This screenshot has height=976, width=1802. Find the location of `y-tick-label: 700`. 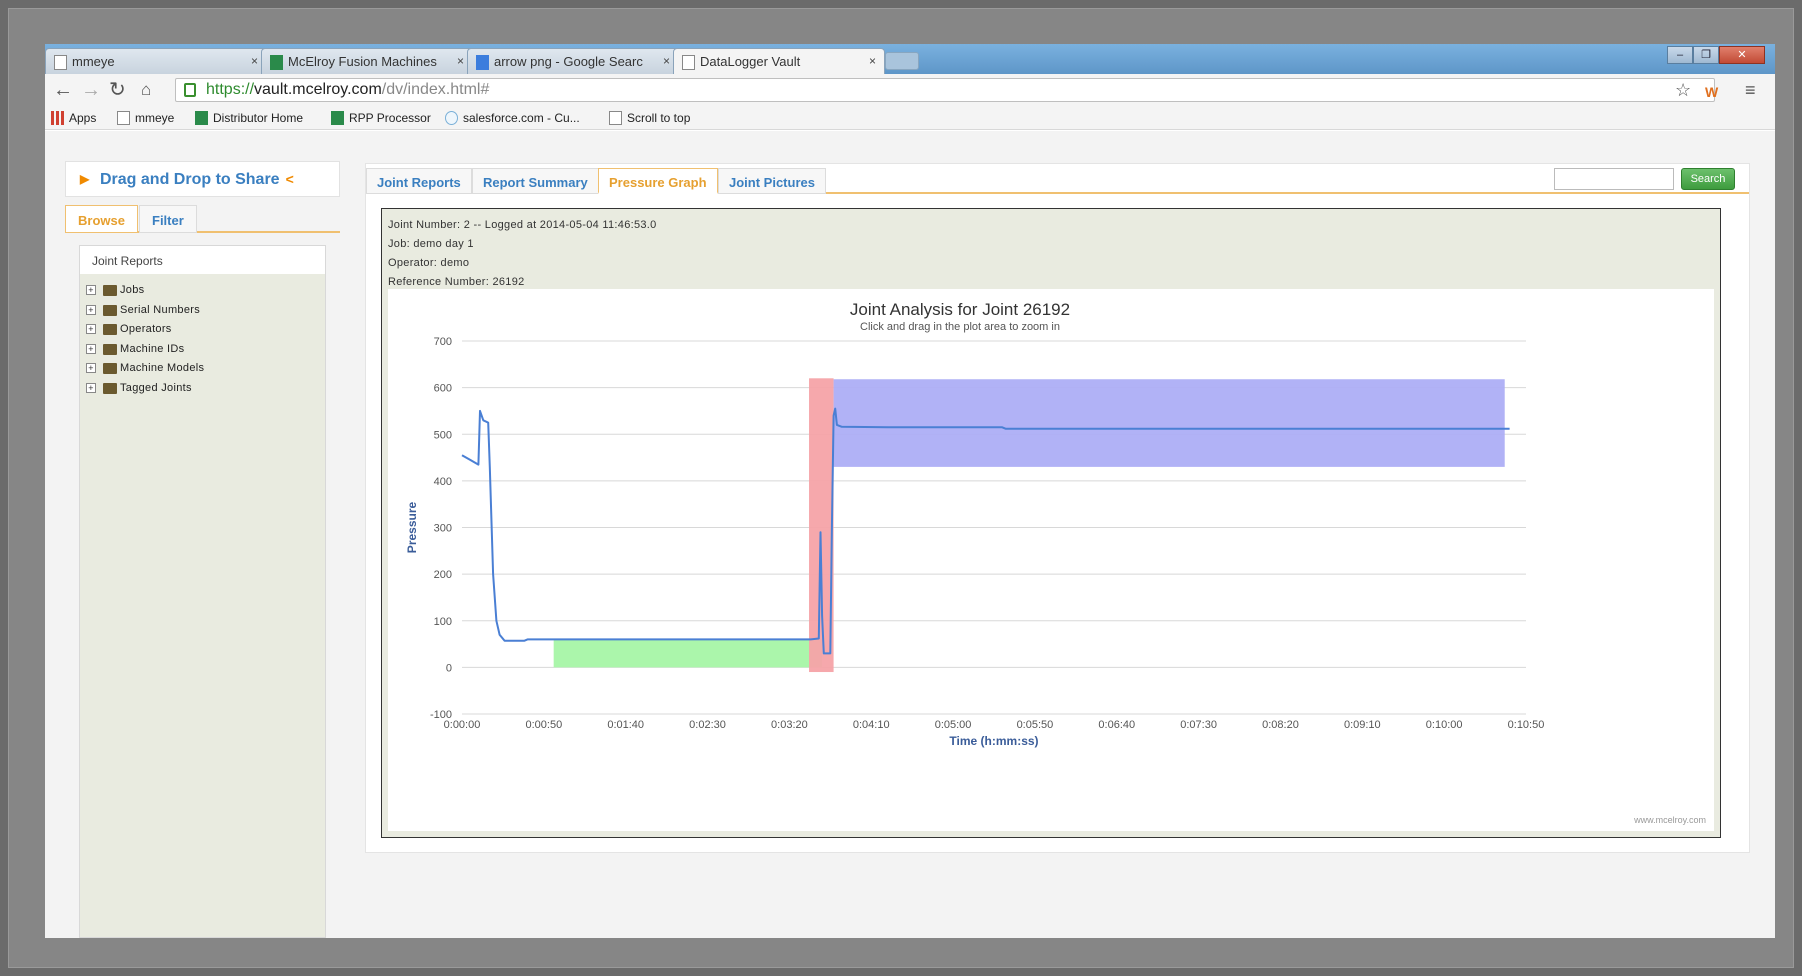

y-tick-label: 700 is located at coordinates (443, 342).